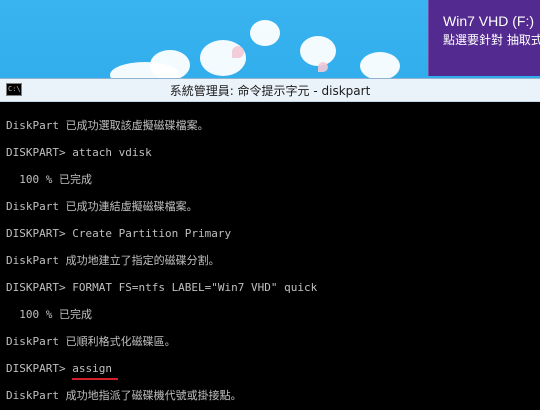 This screenshot has width=540, height=410. Describe the element at coordinates (119, 233) in the screenshot. I see `console-line: DISKPART> Create Partition Primary` at that location.